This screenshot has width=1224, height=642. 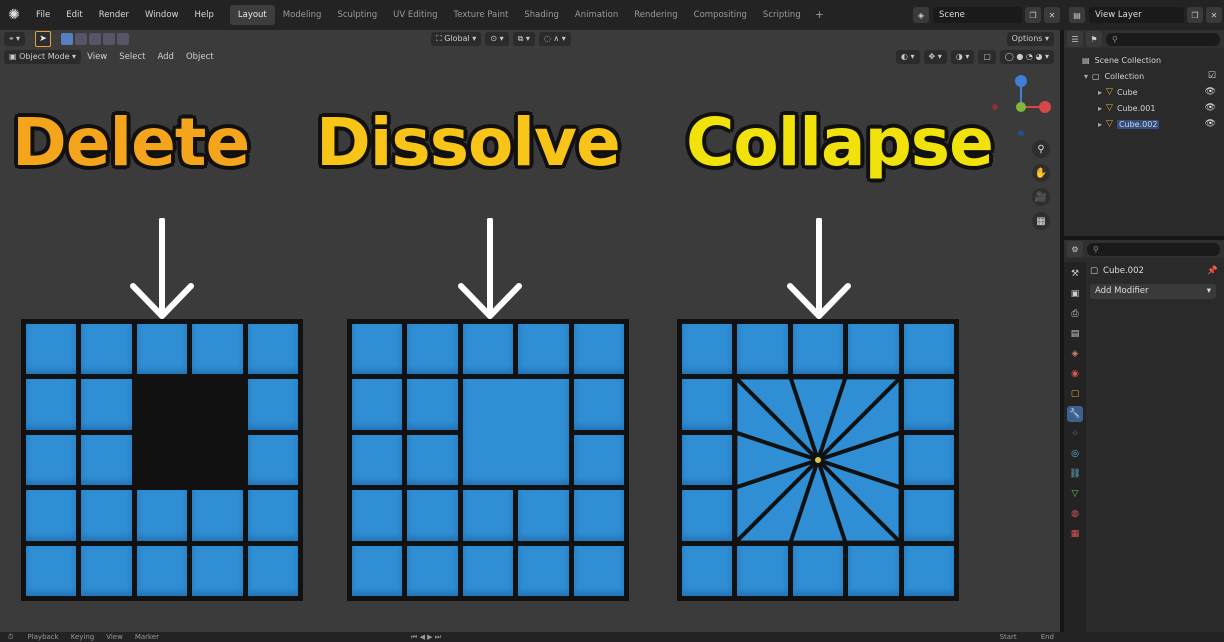 What do you see at coordinates (655, 15) in the screenshot?
I see `tab-rendering: Rendering` at bounding box center [655, 15].